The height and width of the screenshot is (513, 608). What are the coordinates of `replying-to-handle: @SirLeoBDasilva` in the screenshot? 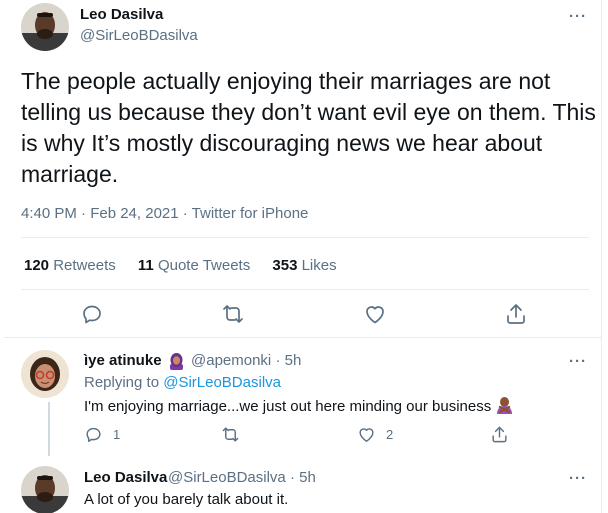 It's located at (222, 382).